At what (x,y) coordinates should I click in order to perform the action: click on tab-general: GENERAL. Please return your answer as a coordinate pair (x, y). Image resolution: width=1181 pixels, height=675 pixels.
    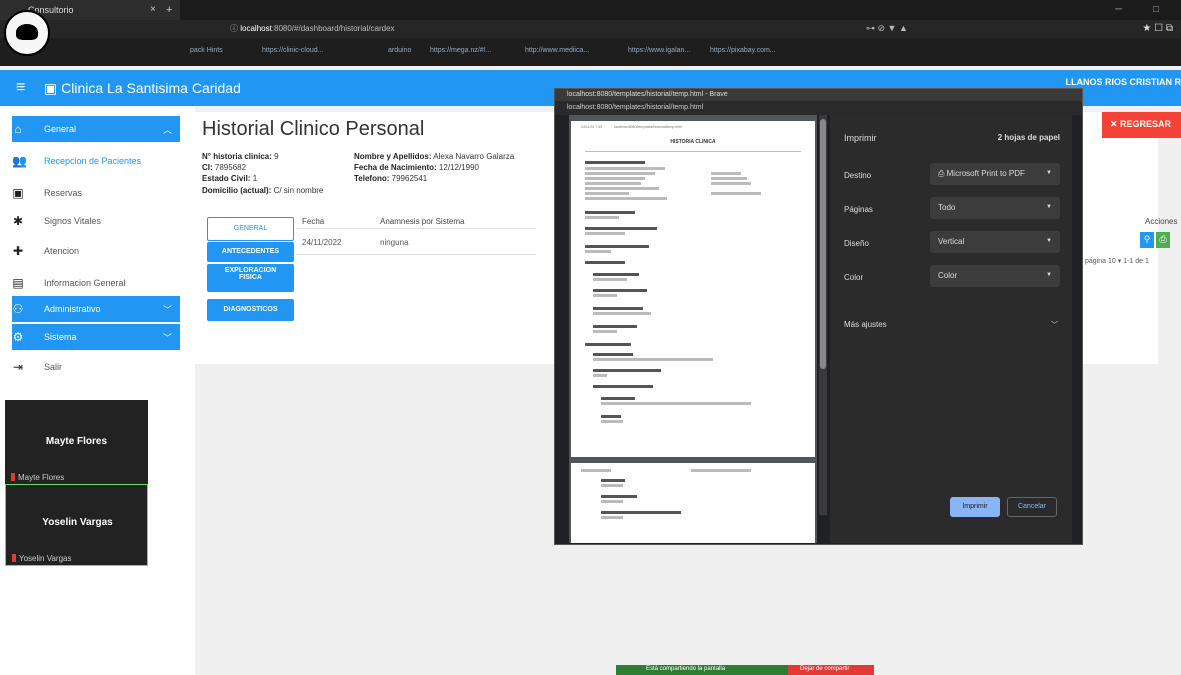
    Looking at the image, I should click on (250, 229).